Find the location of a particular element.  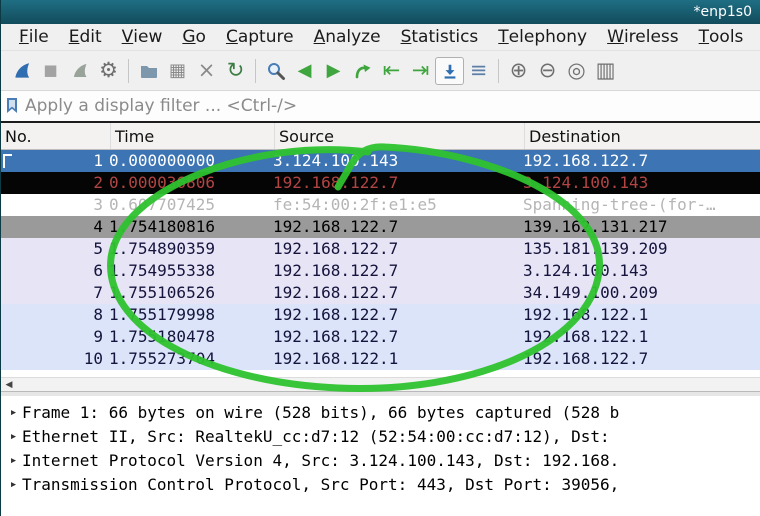

close-icon: × is located at coordinates (206, 70).